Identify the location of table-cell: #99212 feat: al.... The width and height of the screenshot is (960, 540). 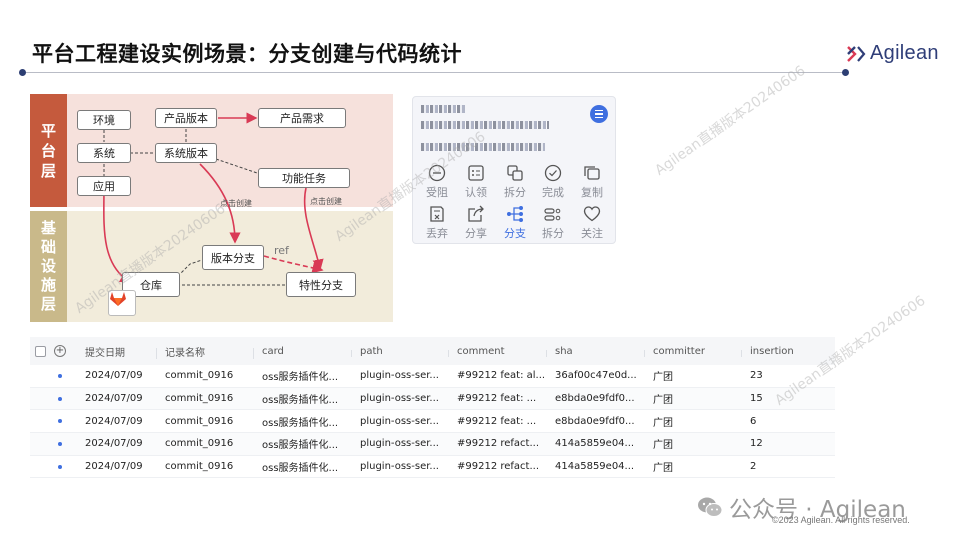
(501, 376).